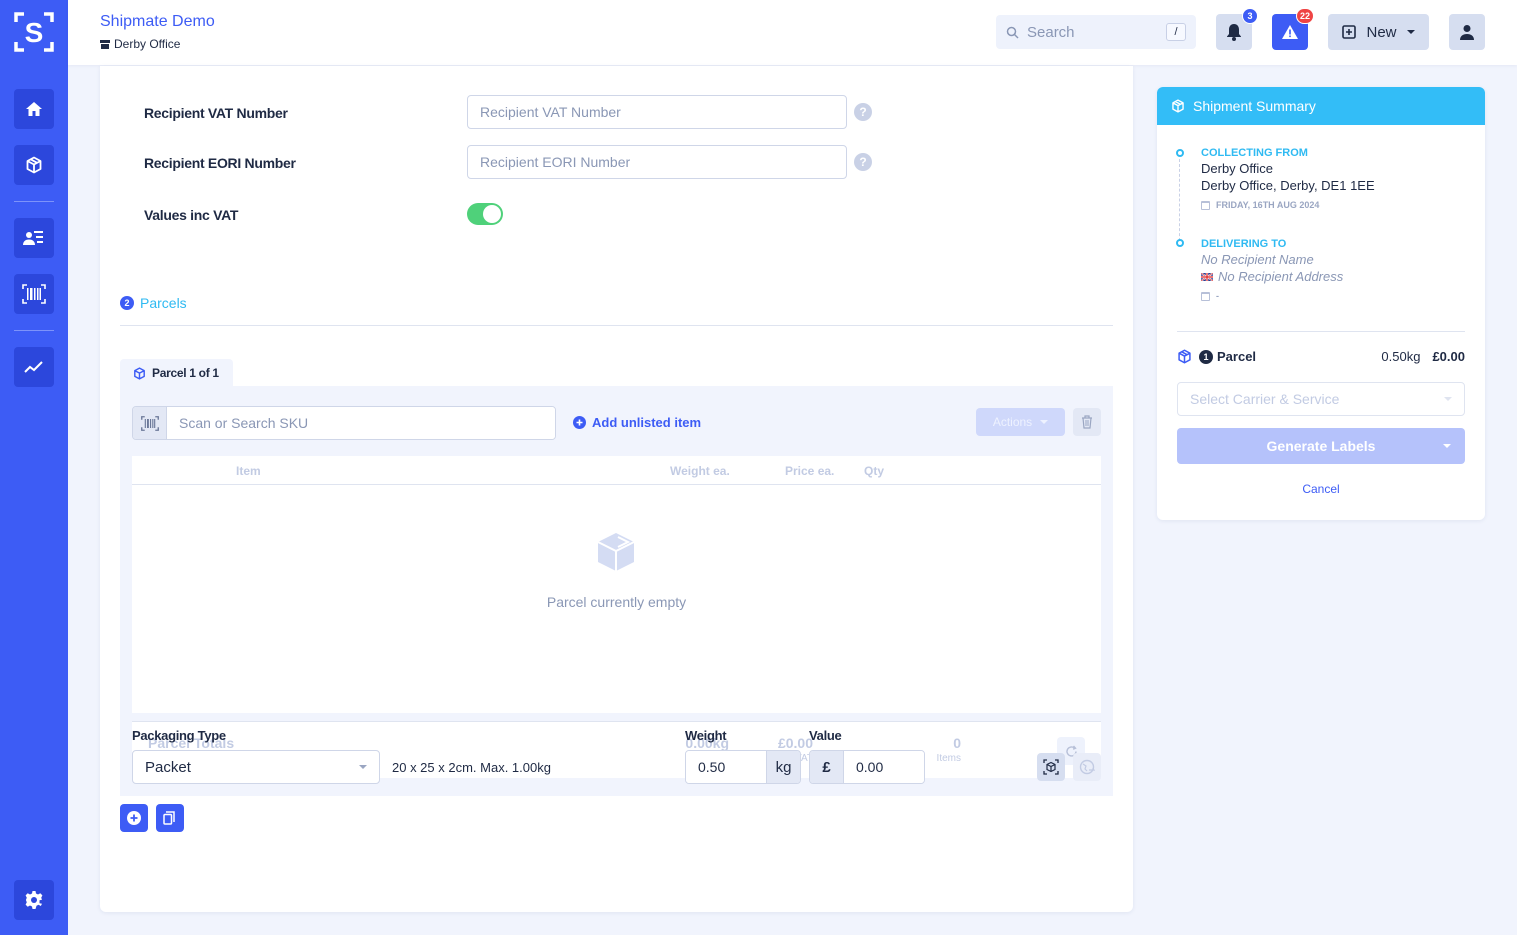 Image resolution: width=1517 pixels, height=935 pixels. What do you see at coordinates (1207, 276) in the screenshot?
I see `uk-flag-icon` at bounding box center [1207, 276].